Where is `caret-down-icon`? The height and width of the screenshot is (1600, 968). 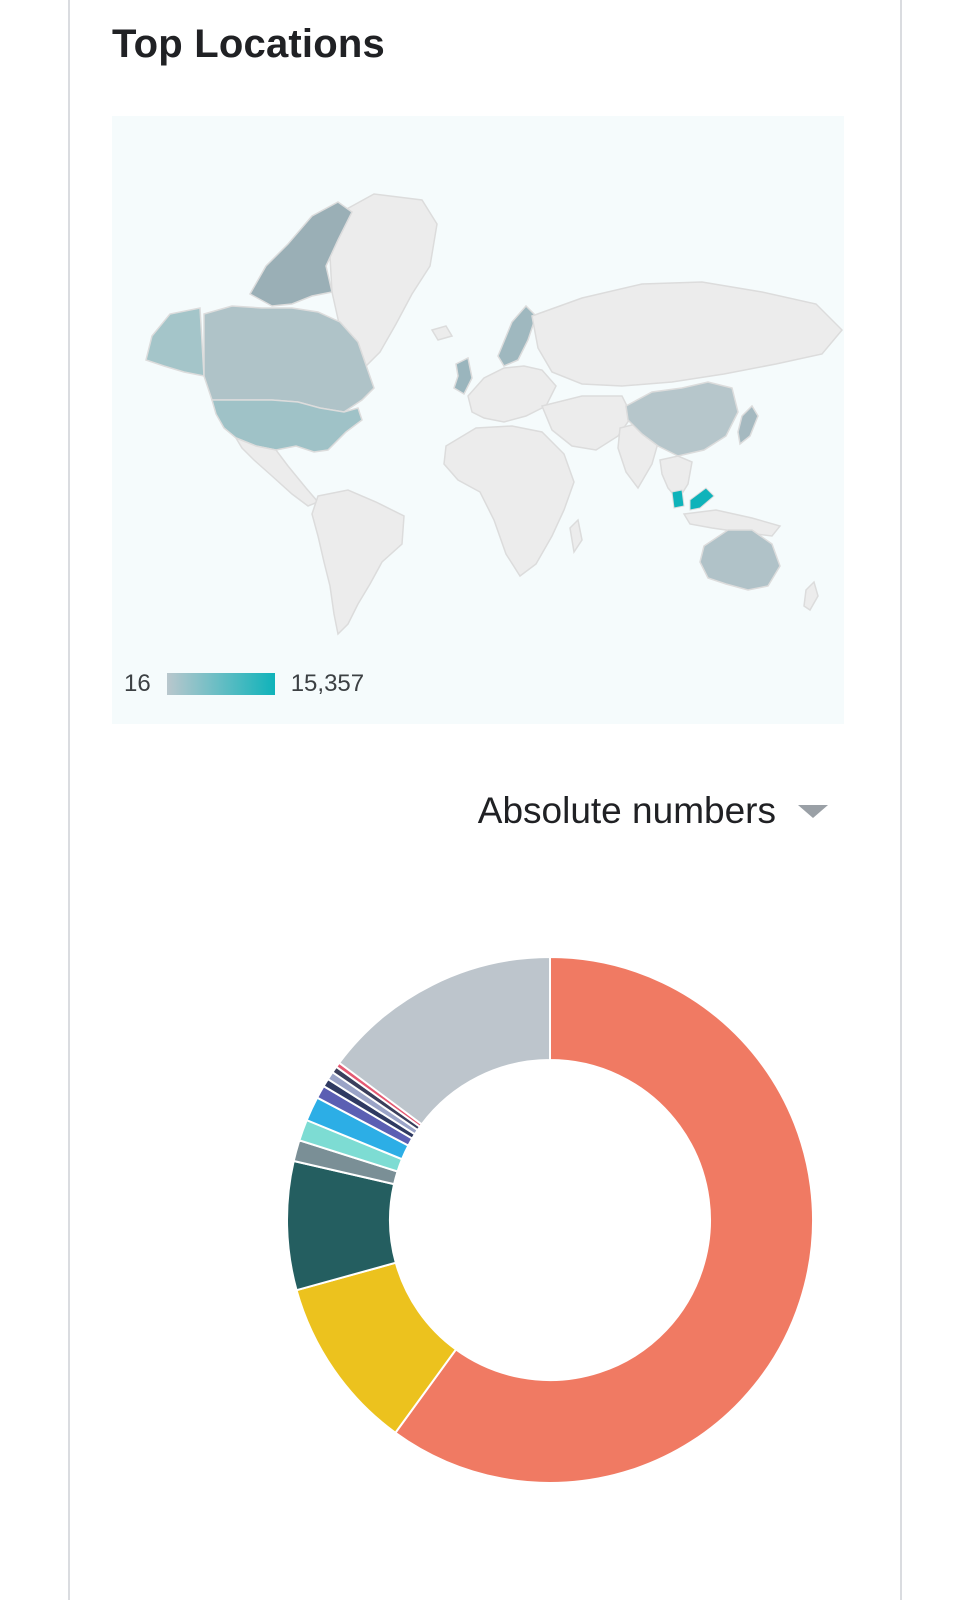 caret-down-icon is located at coordinates (813, 811).